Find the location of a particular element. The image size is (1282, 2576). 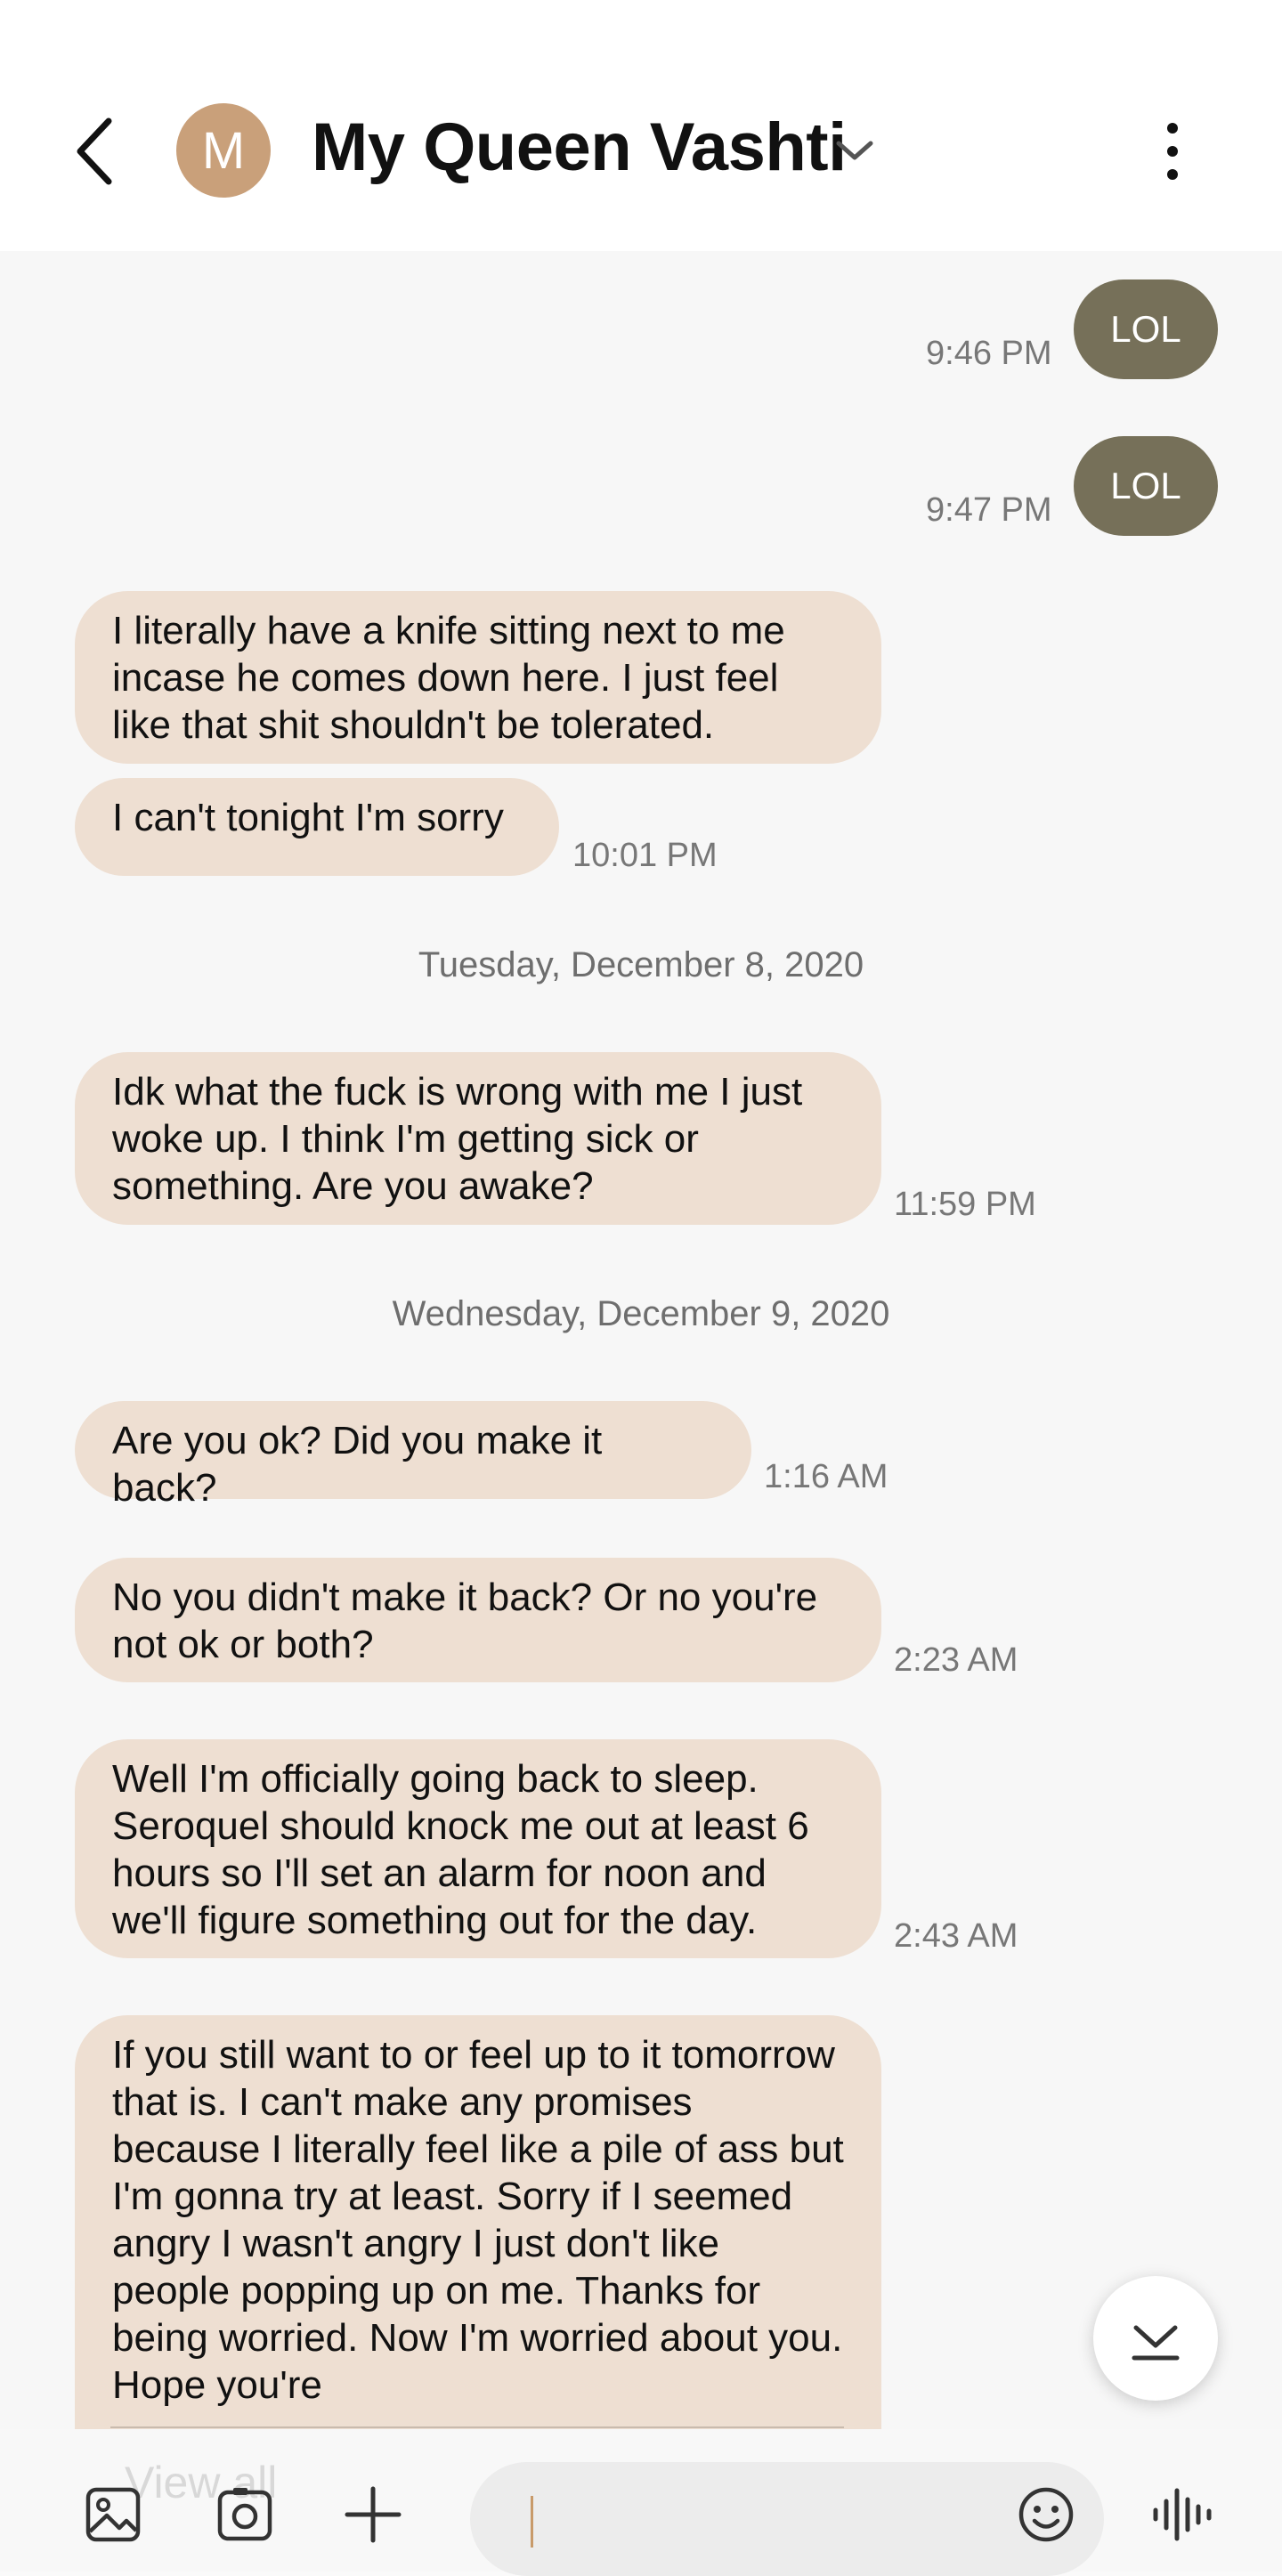

received-bubble: I can't tonight I'm sorry is located at coordinates (317, 827).